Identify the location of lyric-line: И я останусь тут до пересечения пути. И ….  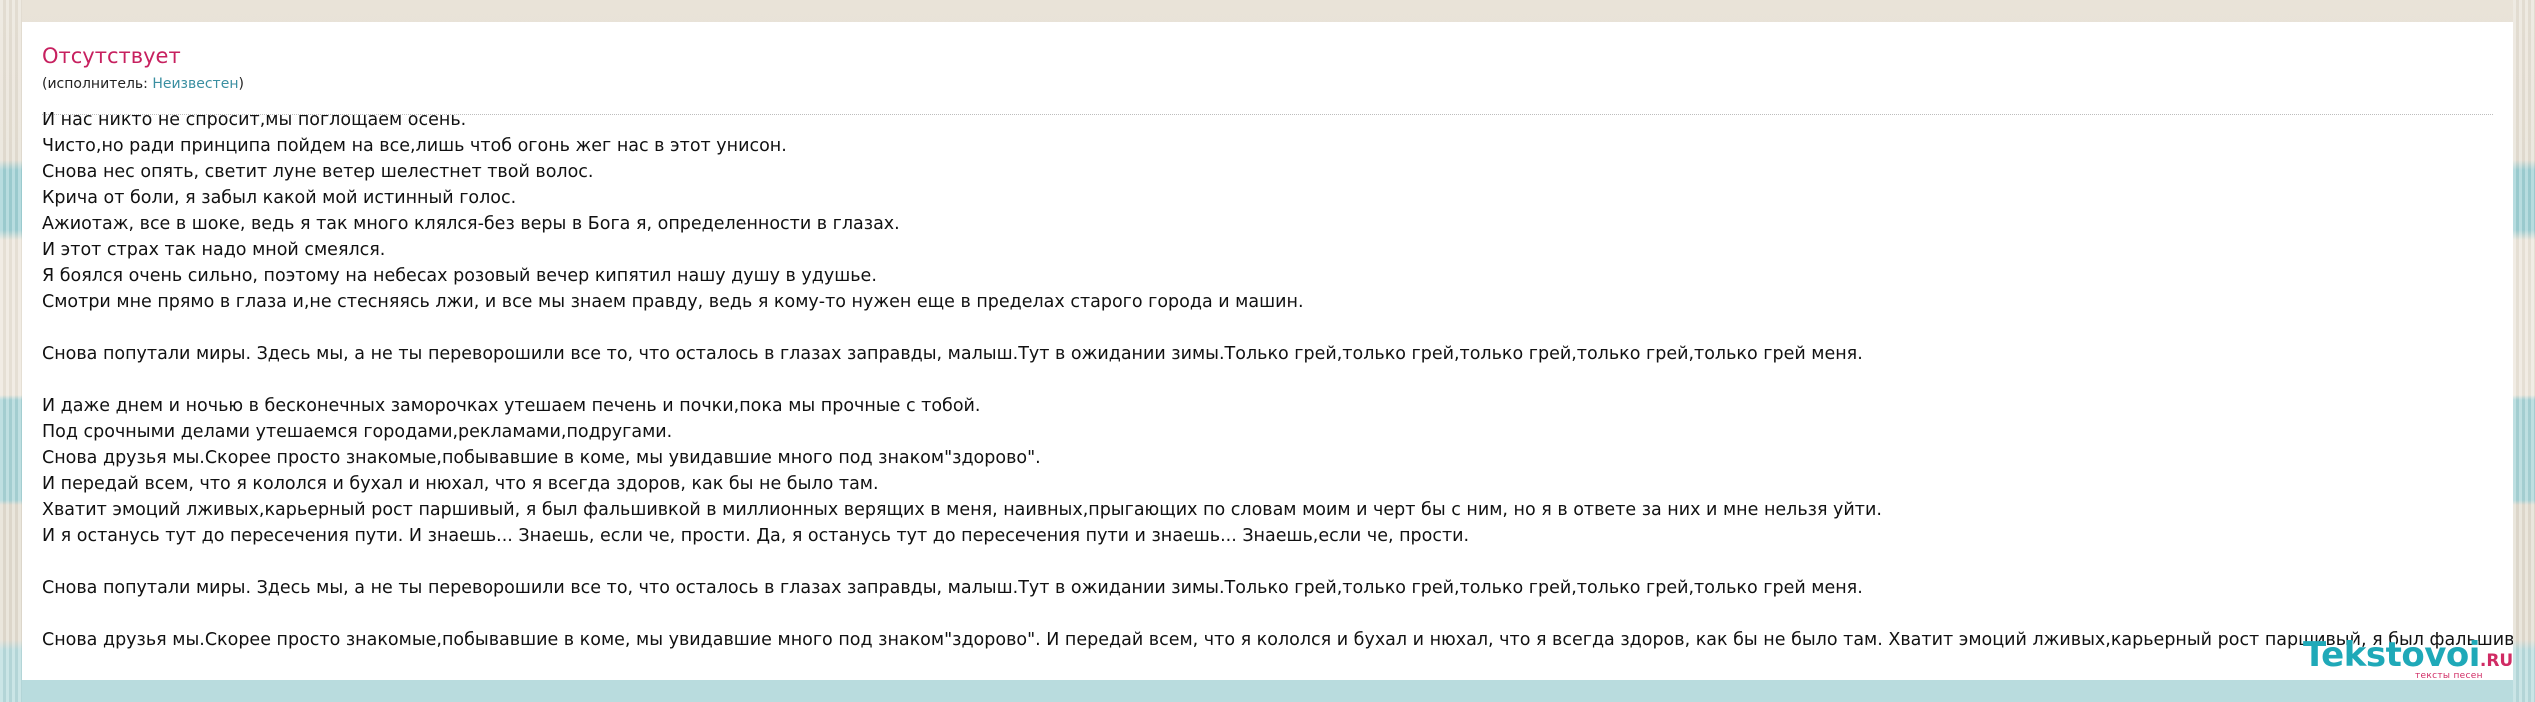
(756, 536).